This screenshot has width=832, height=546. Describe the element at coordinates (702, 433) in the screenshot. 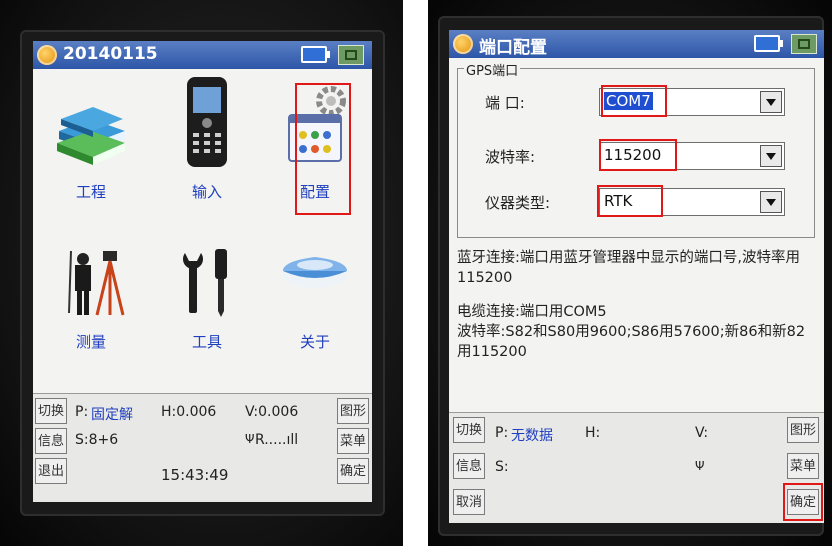

I see `v-precision: V:` at that location.